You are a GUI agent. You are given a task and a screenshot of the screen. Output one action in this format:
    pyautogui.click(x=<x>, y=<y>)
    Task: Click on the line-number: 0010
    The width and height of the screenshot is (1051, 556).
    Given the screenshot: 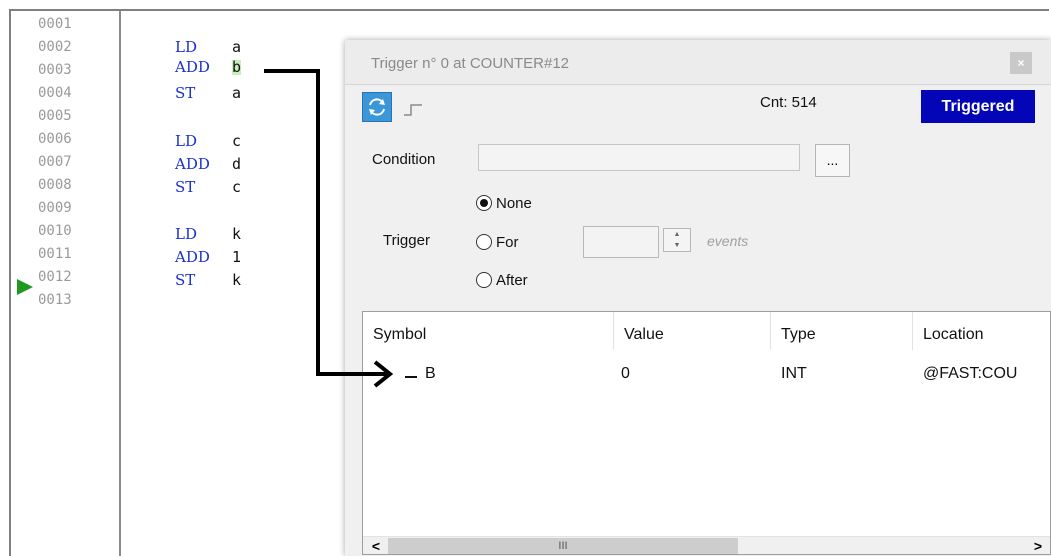 What is the action you would take?
    pyautogui.click(x=55, y=231)
    